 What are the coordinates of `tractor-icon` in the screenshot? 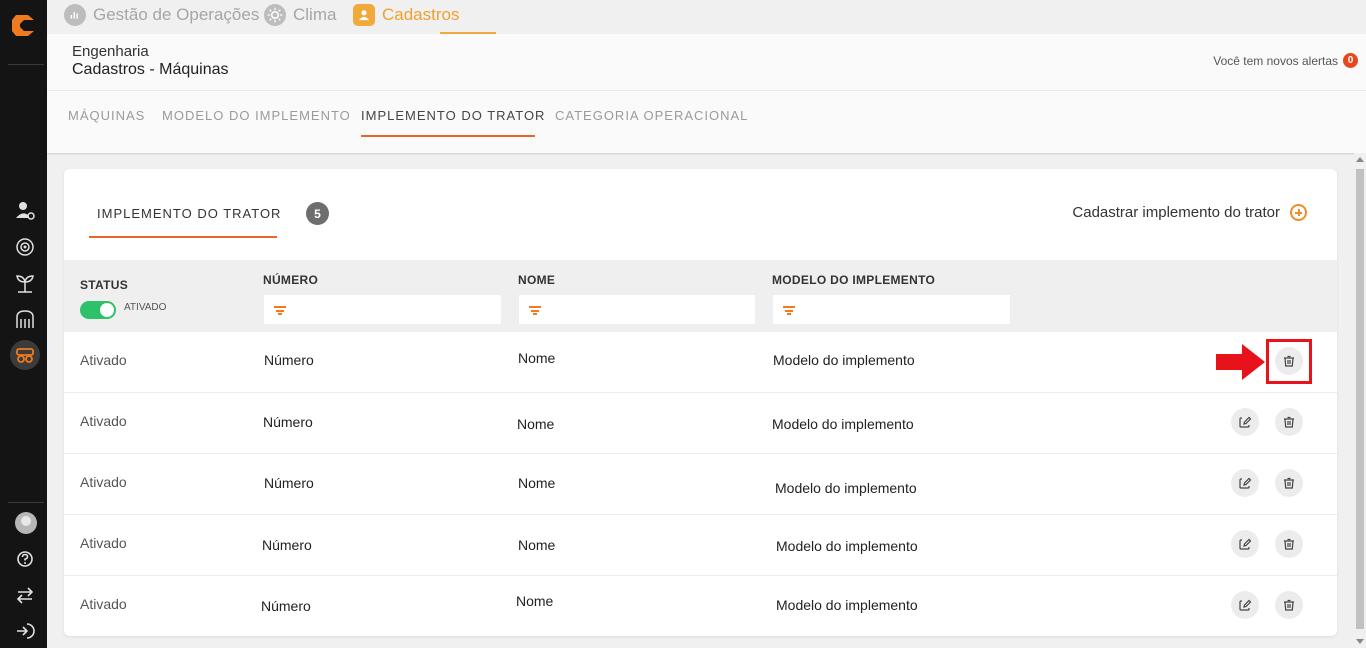 It's located at (25, 355).